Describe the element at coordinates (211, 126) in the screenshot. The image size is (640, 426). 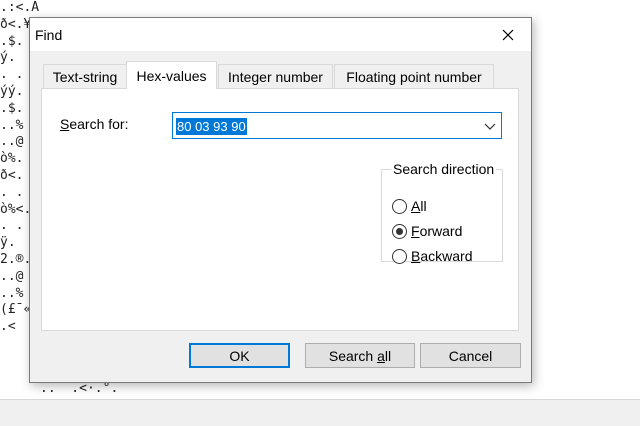
I see `search-value: 80 03 93 90` at that location.